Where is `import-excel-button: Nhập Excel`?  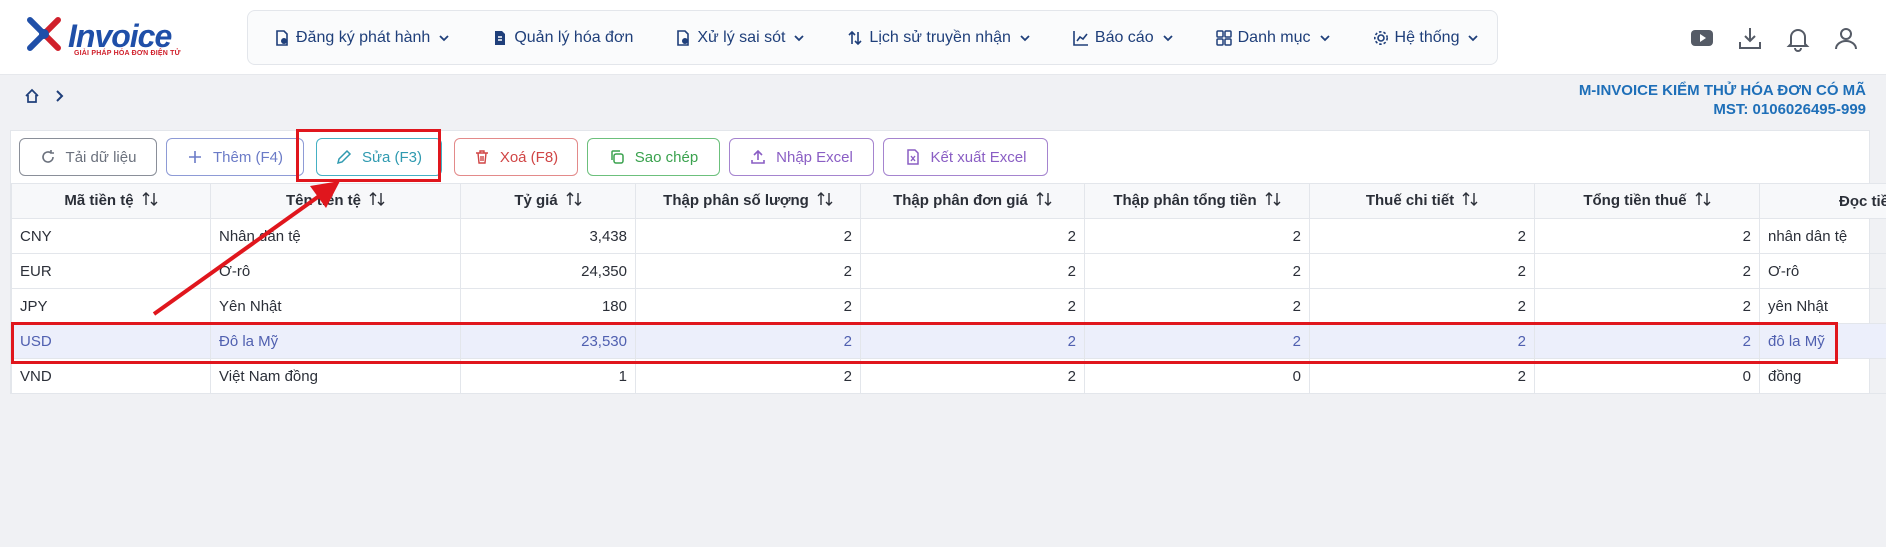
import-excel-button: Nhập Excel is located at coordinates (801, 157).